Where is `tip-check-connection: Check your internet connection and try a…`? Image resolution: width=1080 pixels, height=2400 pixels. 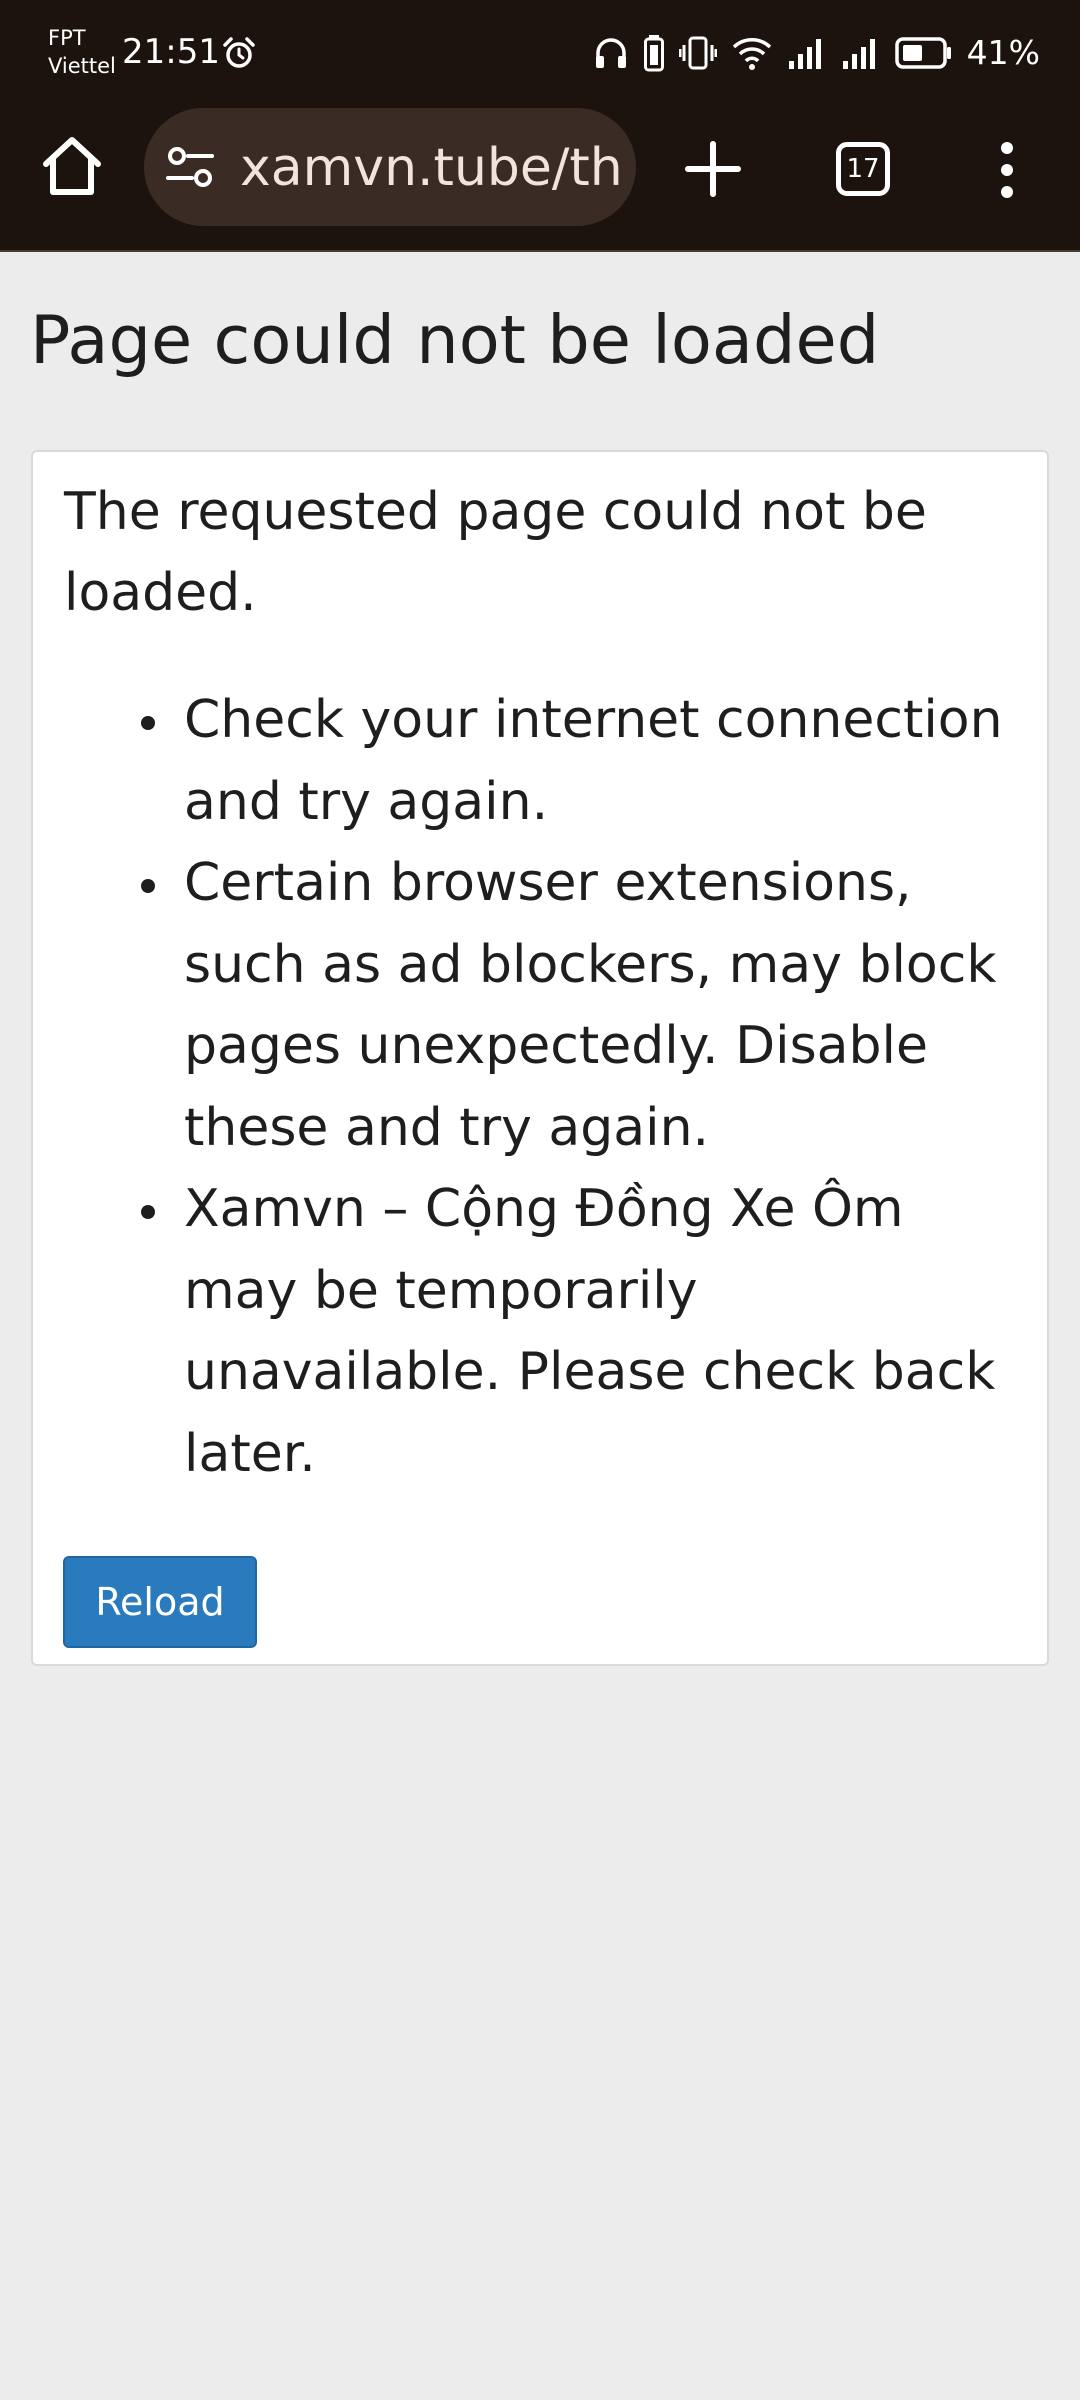
tip-check-connection: Check your internet connection and try a… is located at coordinates (528, 761).